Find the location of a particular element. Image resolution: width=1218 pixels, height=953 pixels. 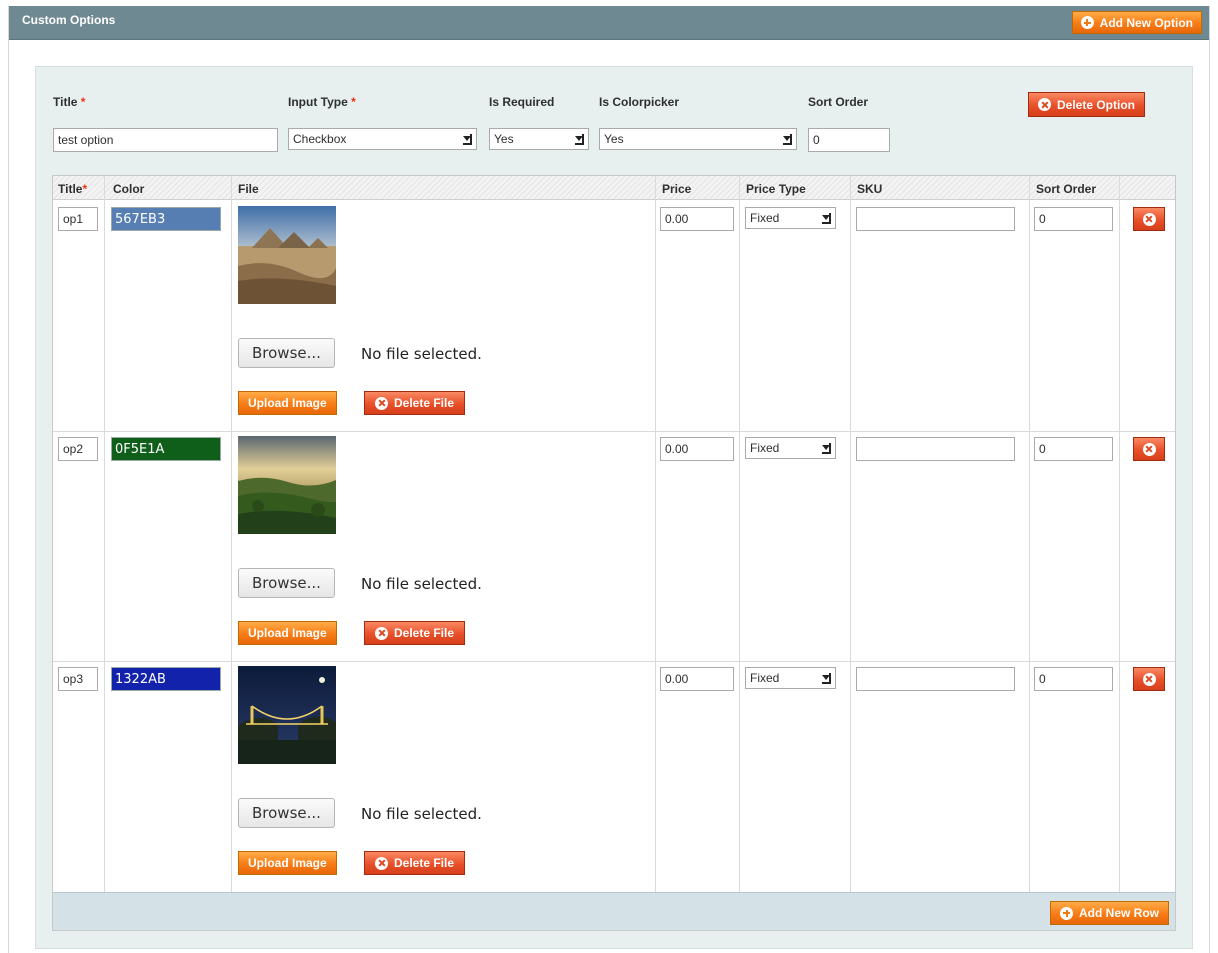

is-colorpicker-value: Yes is located at coordinates (614, 139).